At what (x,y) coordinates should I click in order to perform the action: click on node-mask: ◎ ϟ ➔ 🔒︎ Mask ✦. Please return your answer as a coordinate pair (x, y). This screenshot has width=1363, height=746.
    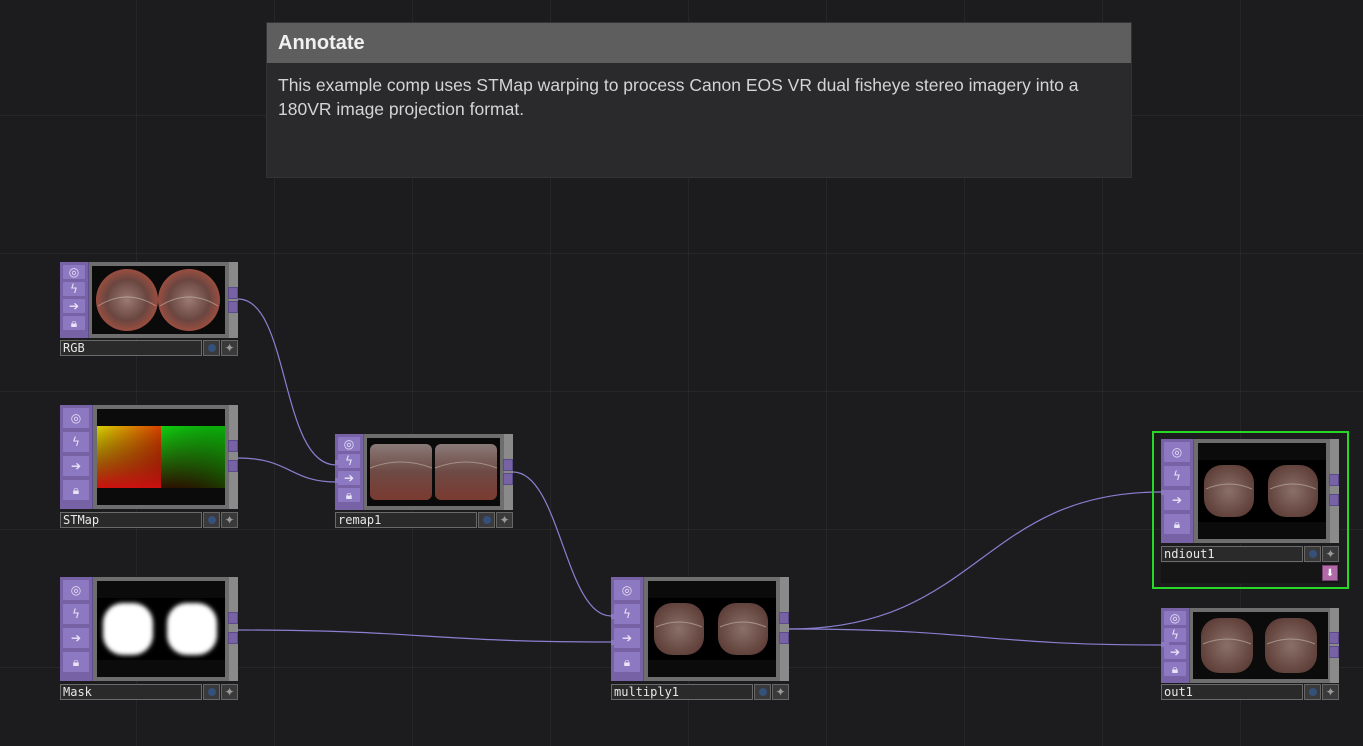
    Looking at the image, I should click on (149, 638).